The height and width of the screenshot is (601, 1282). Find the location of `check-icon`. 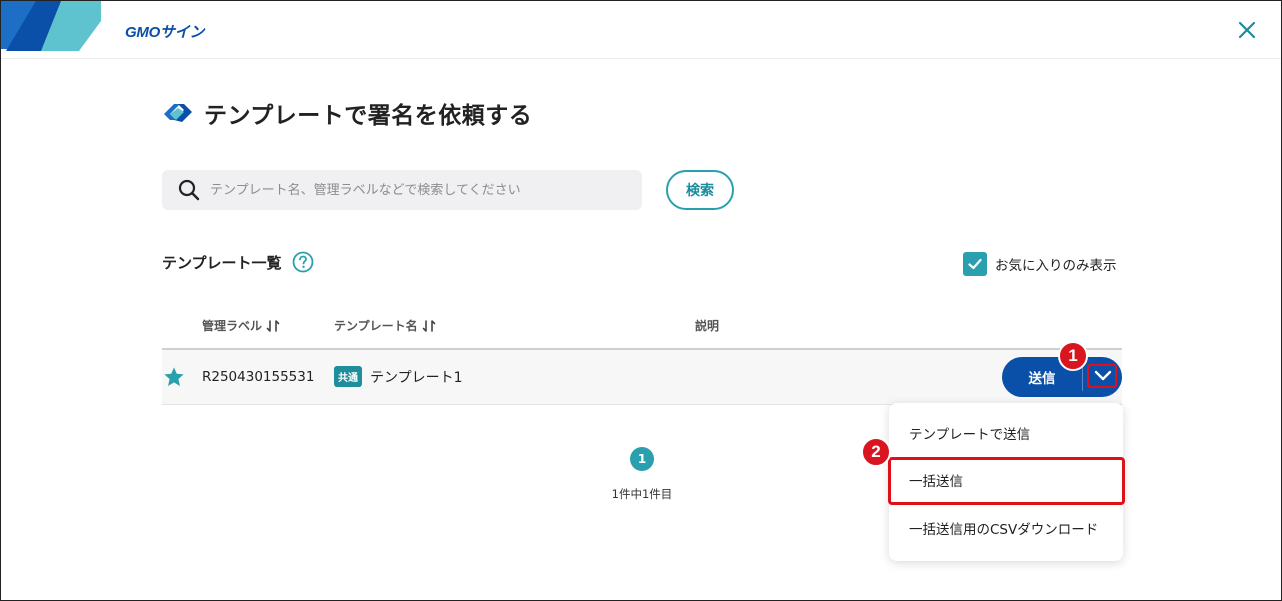

check-icon is located at coordinates (975, 264).